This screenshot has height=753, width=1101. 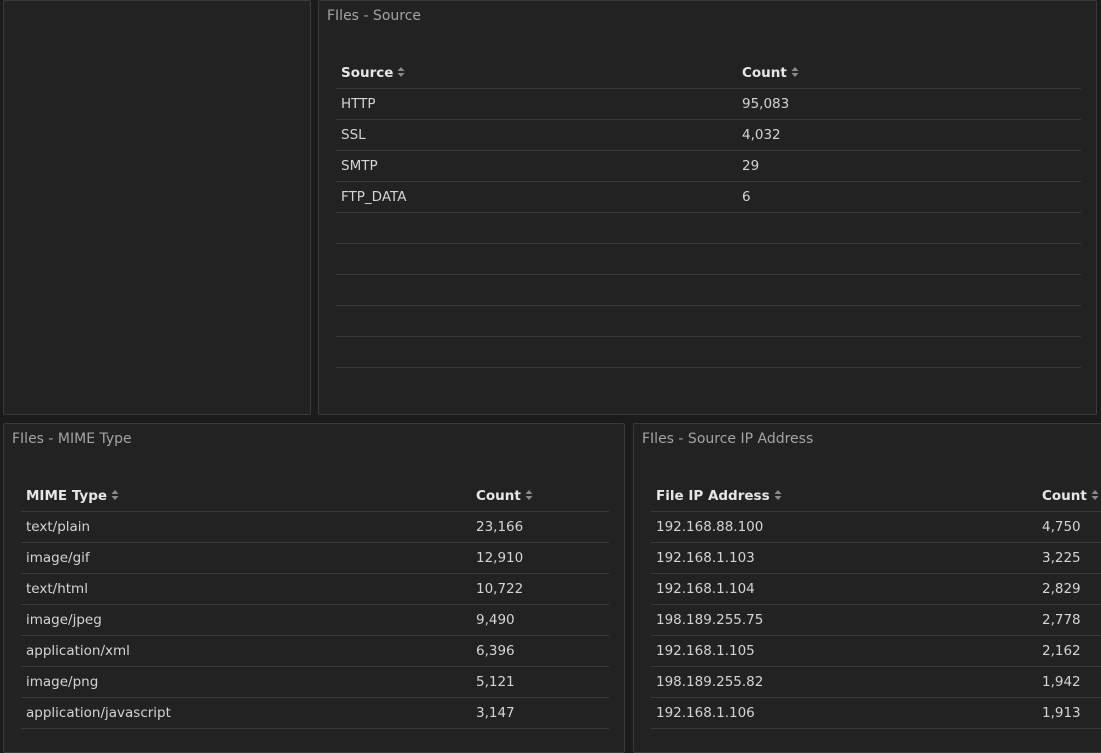 What do you see at coordinates (876, 496) in the screenshot?
I see `table-header-row: File IP Address Count` at bounding box center [876, 496].